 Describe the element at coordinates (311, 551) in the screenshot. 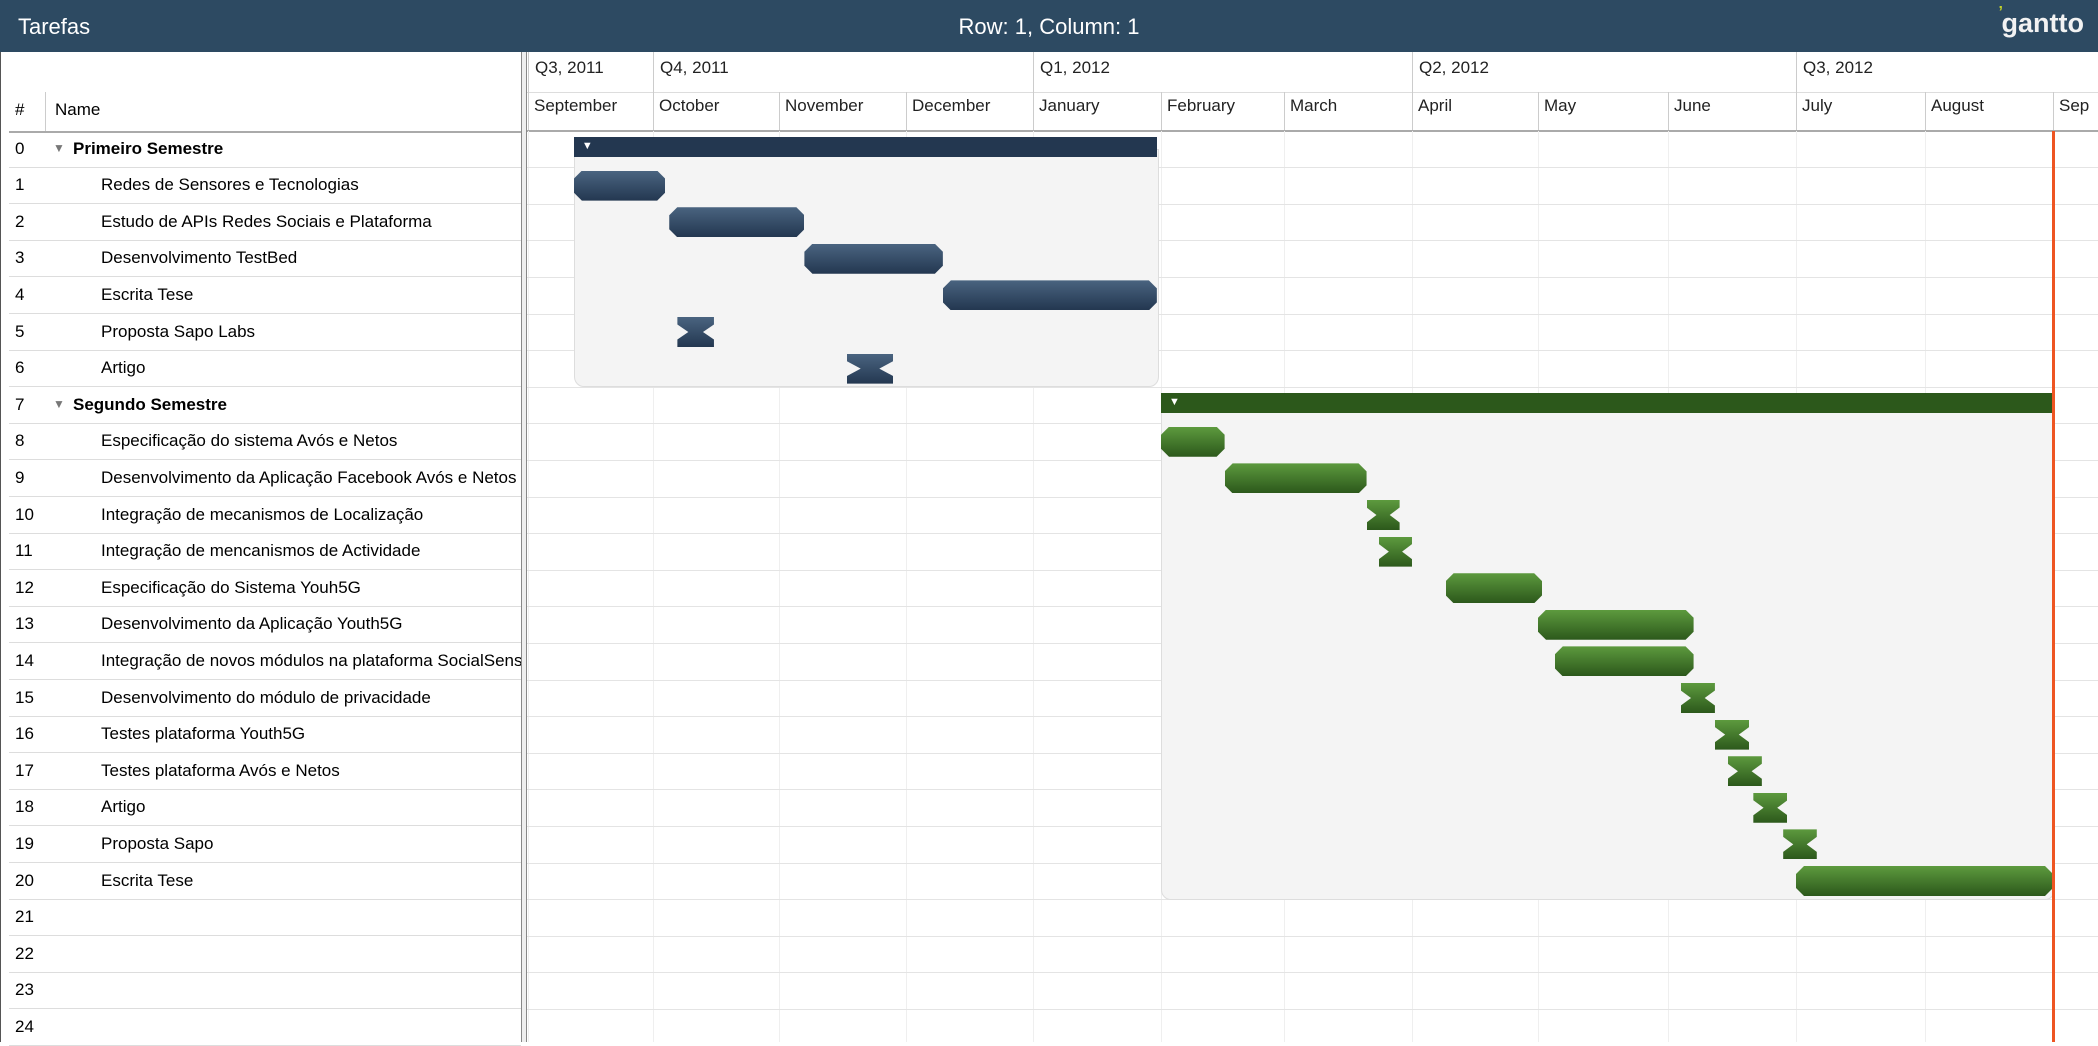

I see `task-name: Integração de mencanismos de Actividade` at that location.